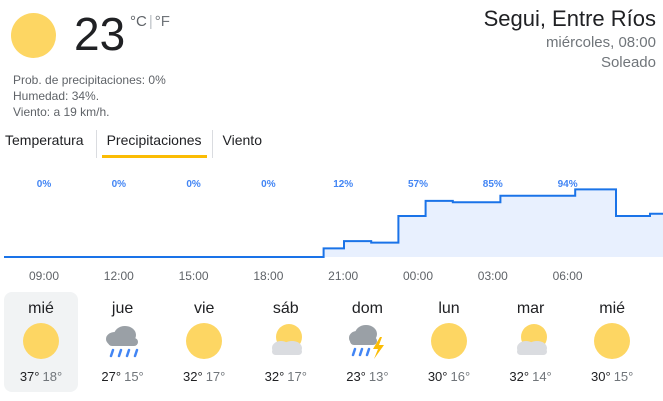 The width and height of the screenshot is (663, 401). Describe the element at coordinates (367, 308) in the screenshot. I see `day-name: dom` at that location.